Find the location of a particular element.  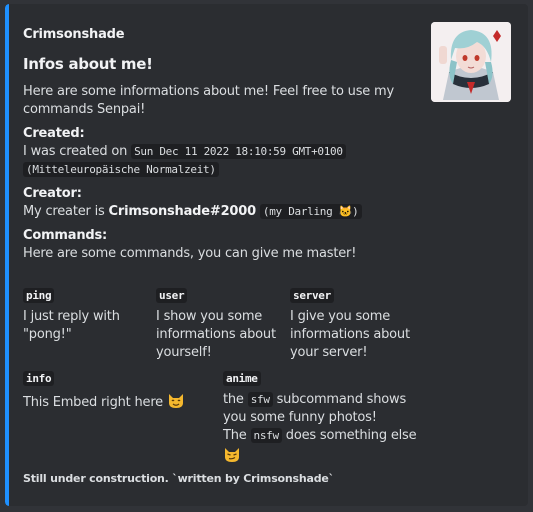

created-timezone-code: (Mitteleuropäische Normalzeit) is located at coordinates (121, 169).